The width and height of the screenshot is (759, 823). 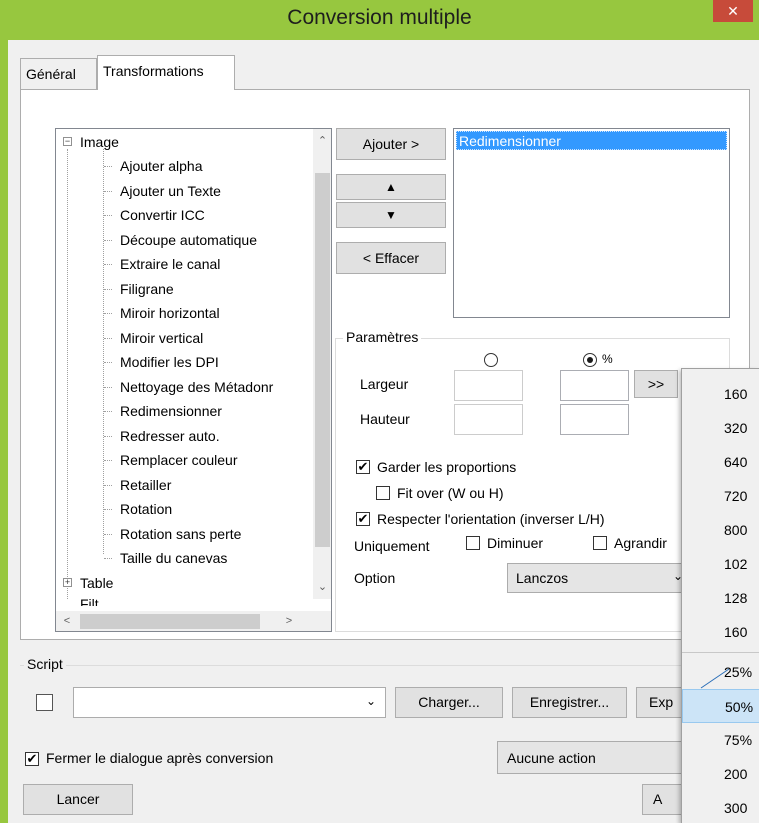 What do you see at coordinates (162, 215) in the screenshot?
I see `tree-item: Convertir ICC` at bounding box center [162, 215].